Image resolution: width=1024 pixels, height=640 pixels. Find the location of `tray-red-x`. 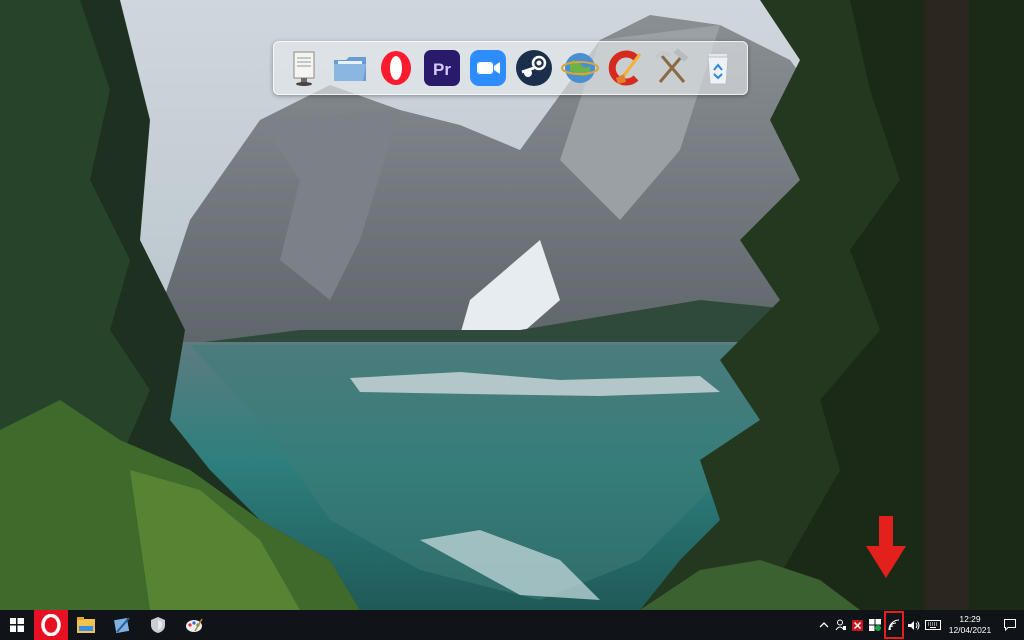

tray-red-x is located at coordinates (857, 625).